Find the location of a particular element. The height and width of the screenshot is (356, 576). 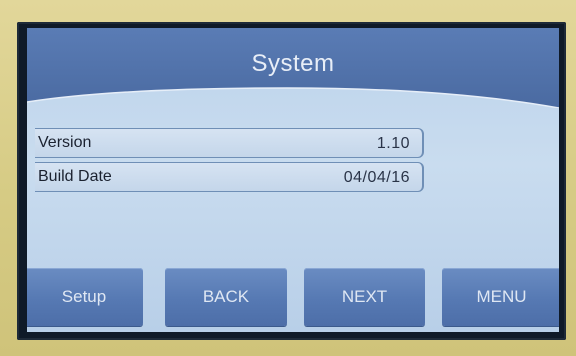

setup-button: Setup is located at coordinates (85, 297).